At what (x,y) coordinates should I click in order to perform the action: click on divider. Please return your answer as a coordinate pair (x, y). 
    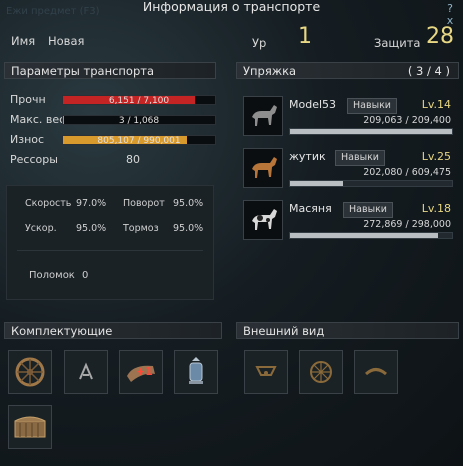
    Looking at the image, I should click on (110, 250).